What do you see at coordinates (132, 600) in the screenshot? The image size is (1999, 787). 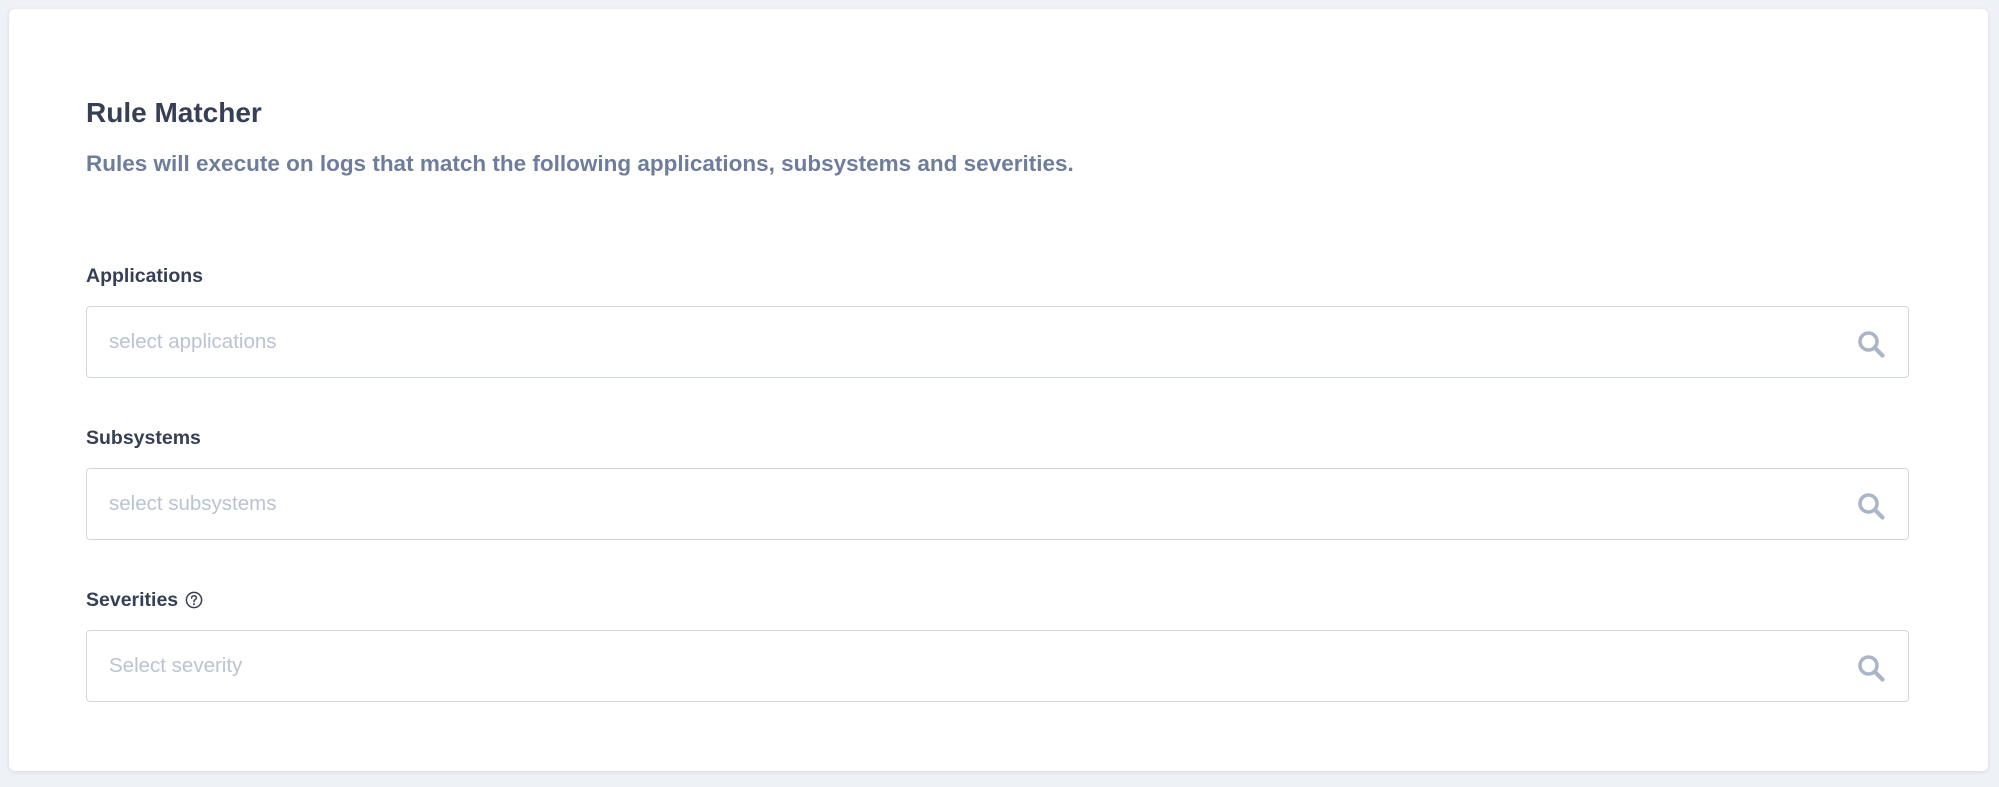 I see `severities-label-text: Severities` at bounding box center [132, 600].